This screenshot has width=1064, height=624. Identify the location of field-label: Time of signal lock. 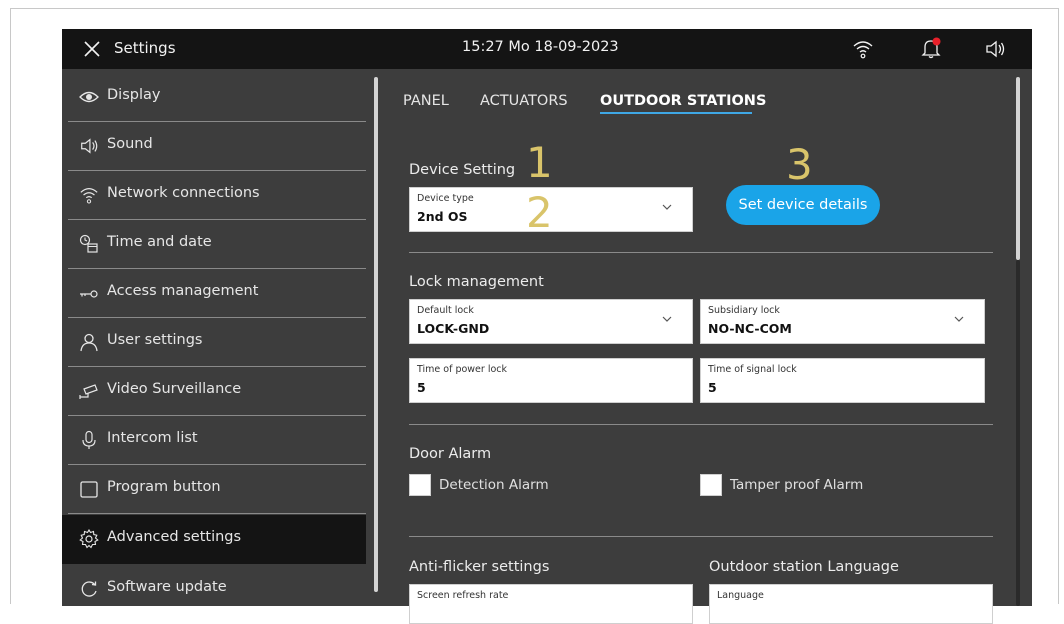
(752, 369).